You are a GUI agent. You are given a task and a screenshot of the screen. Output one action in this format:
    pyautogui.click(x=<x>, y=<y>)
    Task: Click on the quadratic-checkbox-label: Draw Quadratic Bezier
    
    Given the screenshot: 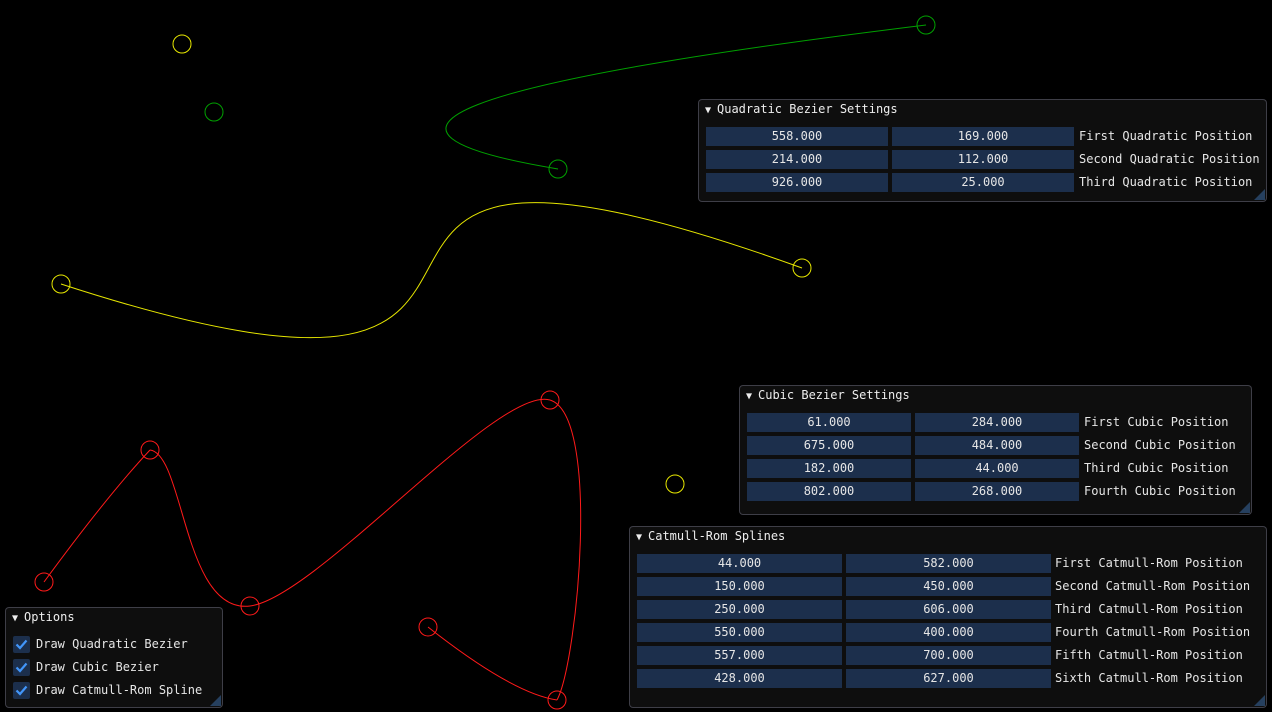 What is the action you would take?
    pyautogui.click(x=112, y=644)
    